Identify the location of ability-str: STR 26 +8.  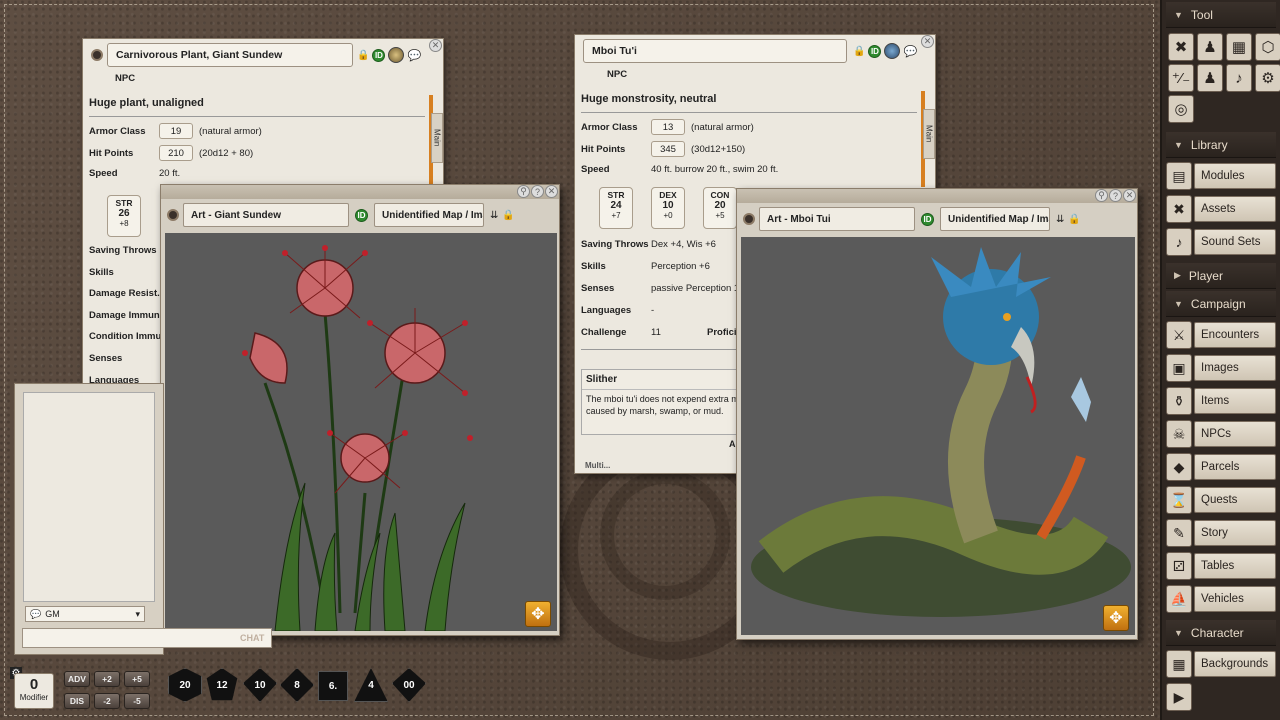
(124, 216).